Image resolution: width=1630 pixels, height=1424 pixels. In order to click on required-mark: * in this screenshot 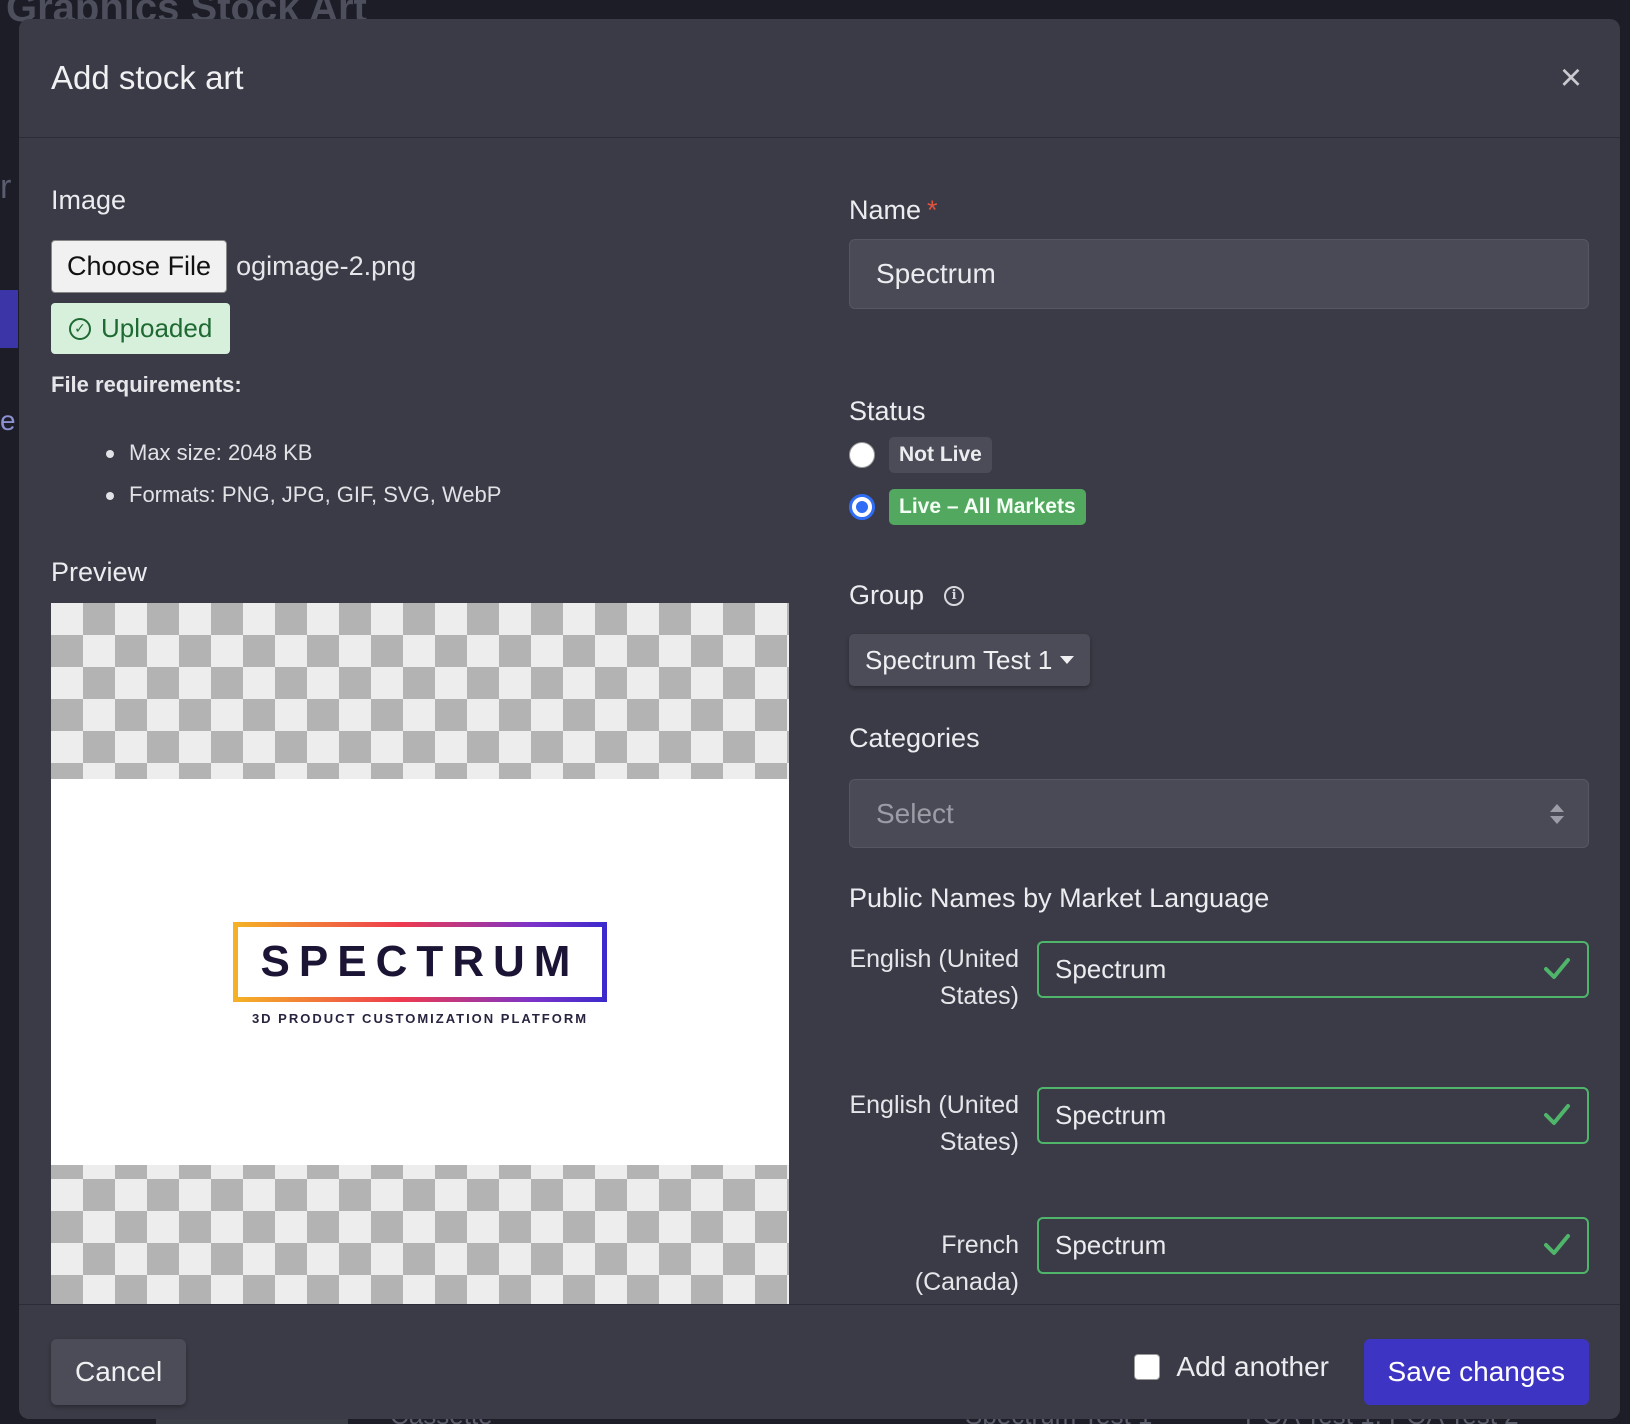, I will do `click(932, 210)`.